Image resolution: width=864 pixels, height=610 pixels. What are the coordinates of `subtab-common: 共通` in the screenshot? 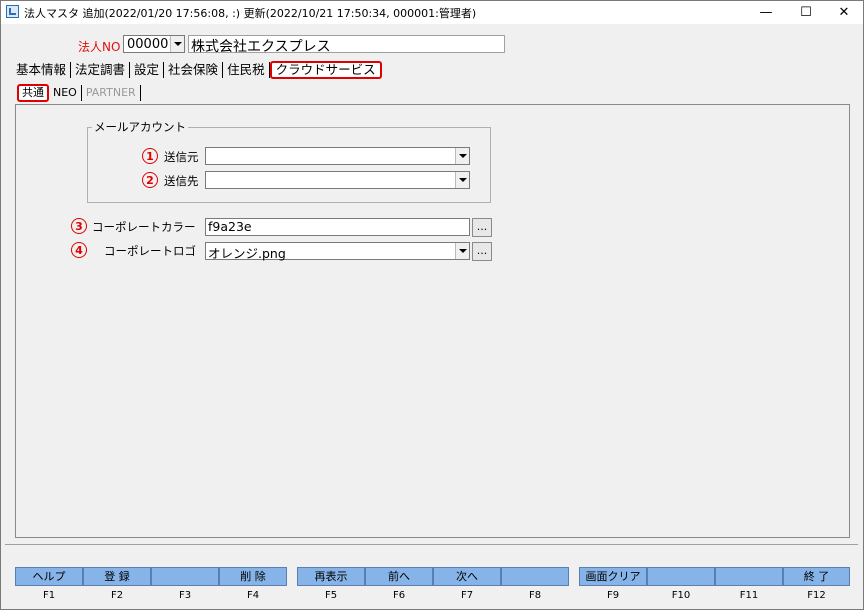 It's located at (33, 93).